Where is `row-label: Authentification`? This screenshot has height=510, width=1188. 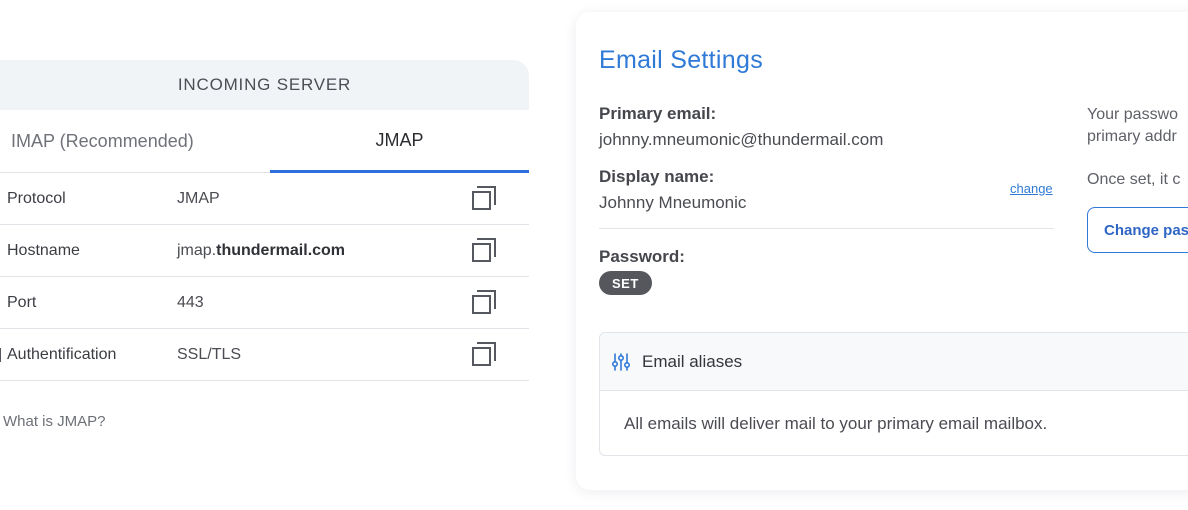 row-label: Authentification is located at coordinates (62, 354).